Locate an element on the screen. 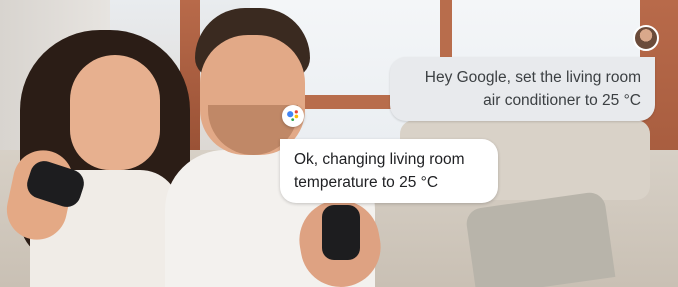 The image size is (678, 287). google-assistant-icon is located at coordinates (293, 116).